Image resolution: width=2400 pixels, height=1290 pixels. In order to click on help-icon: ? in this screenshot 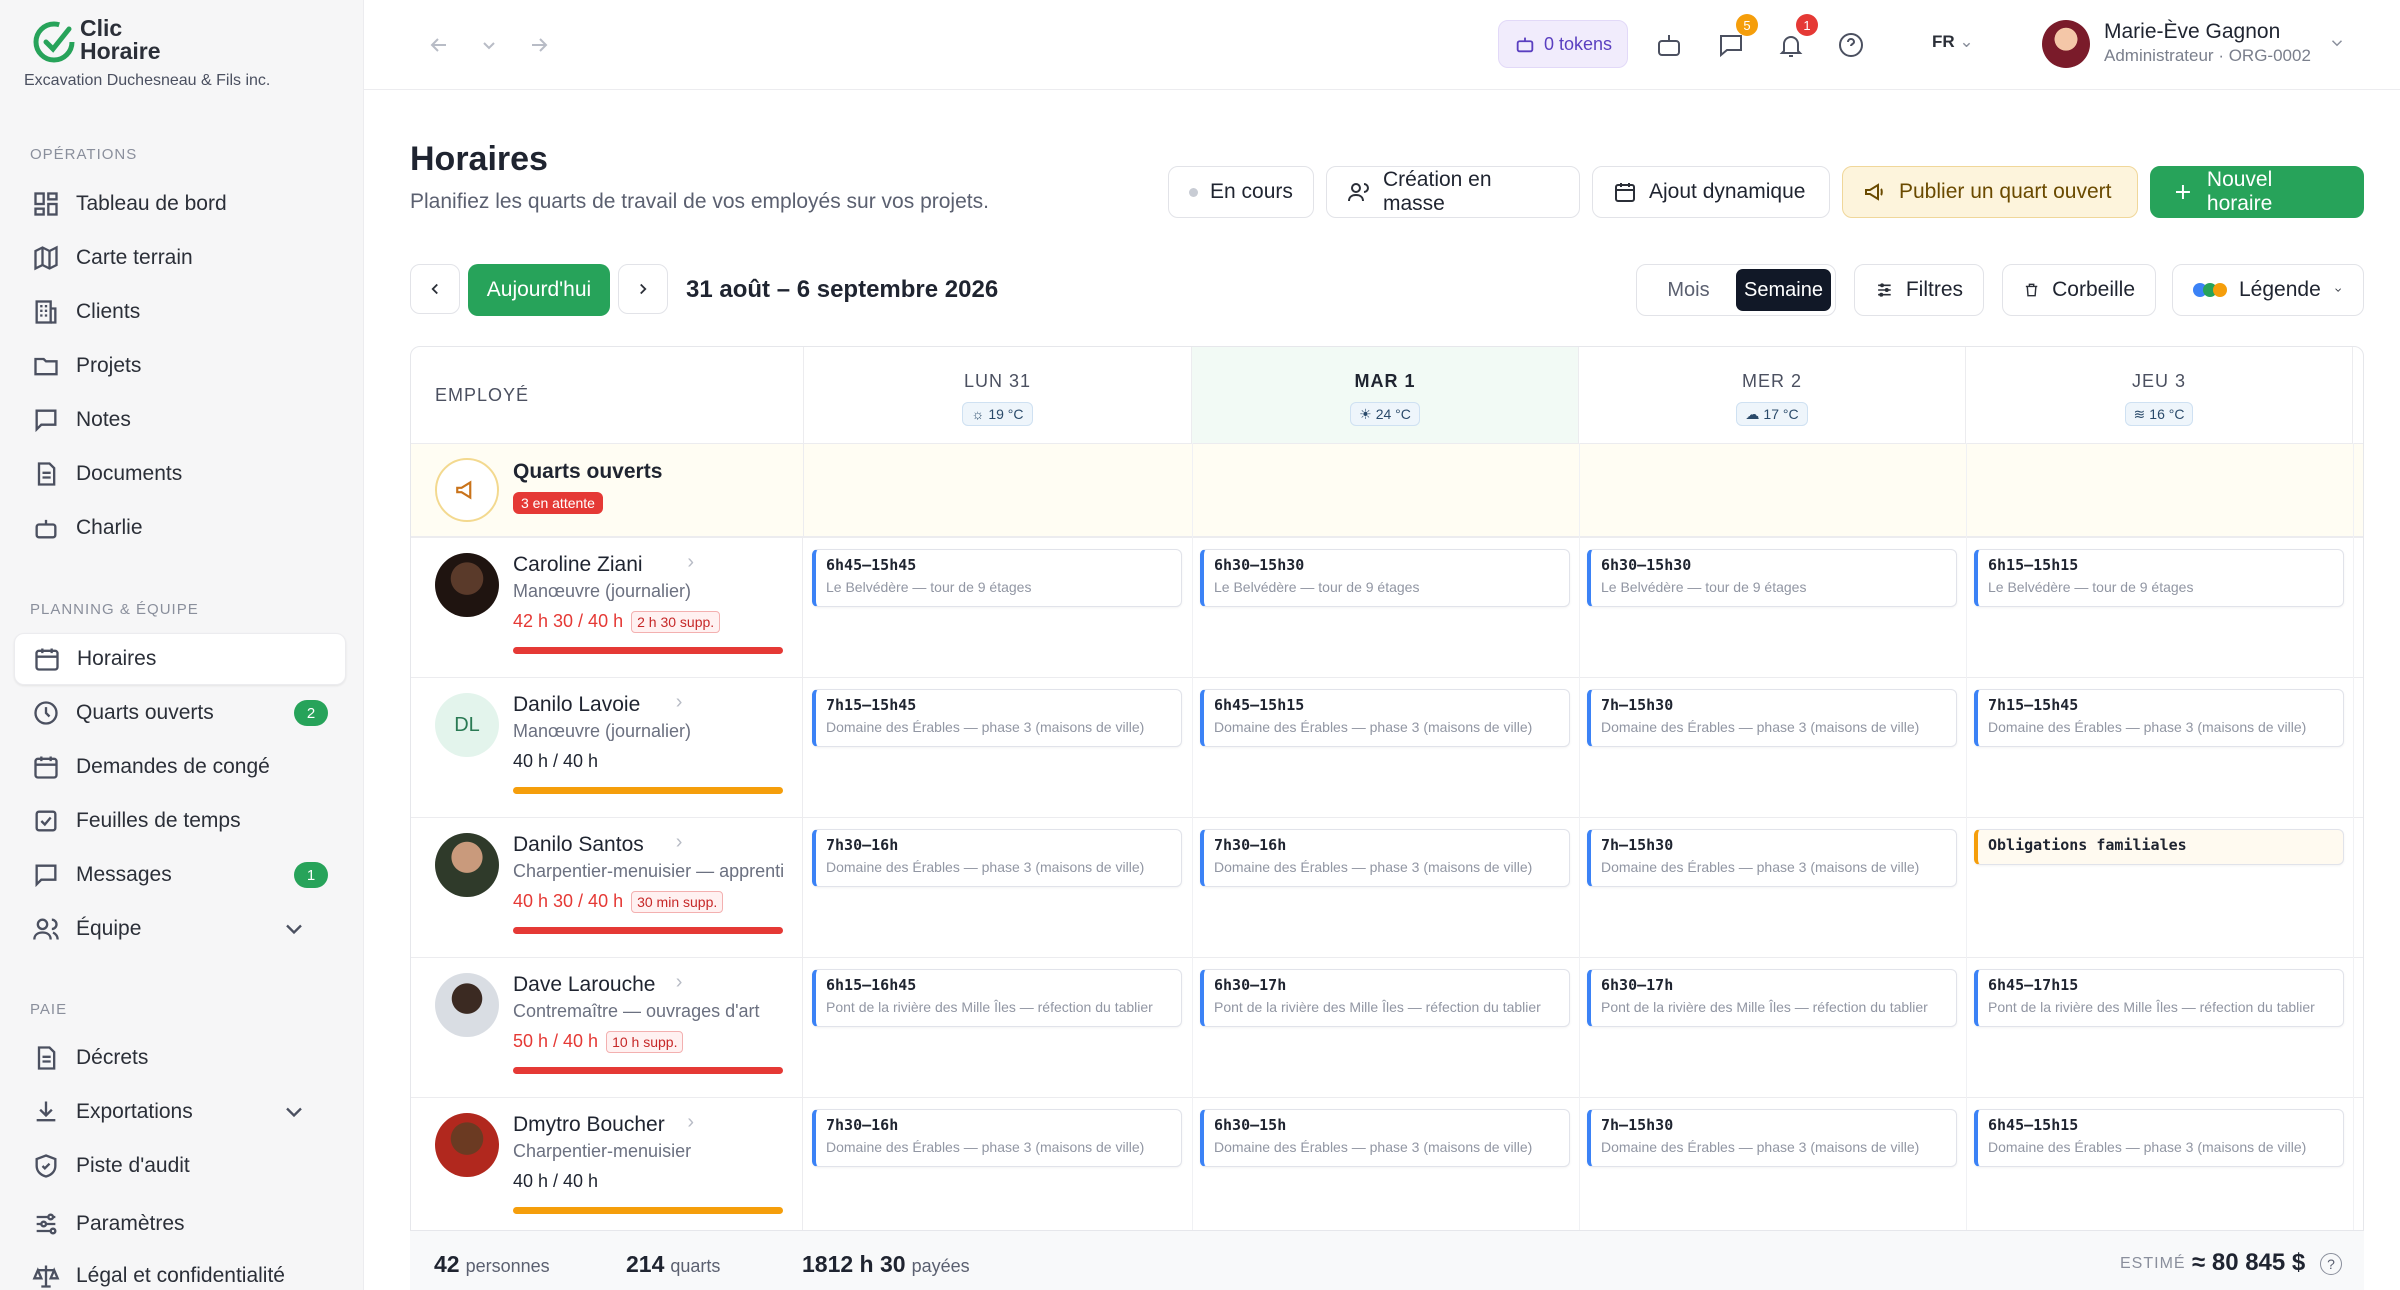, I will do `click(2331, 1264)`.